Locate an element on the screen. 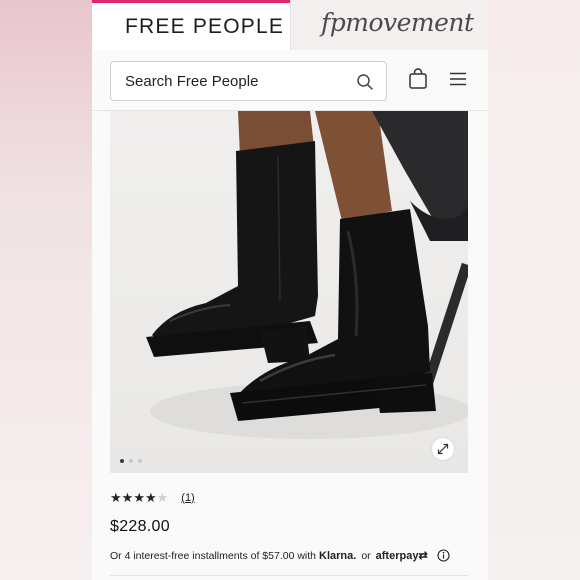  search-bar is located at coordinates (248, 81).